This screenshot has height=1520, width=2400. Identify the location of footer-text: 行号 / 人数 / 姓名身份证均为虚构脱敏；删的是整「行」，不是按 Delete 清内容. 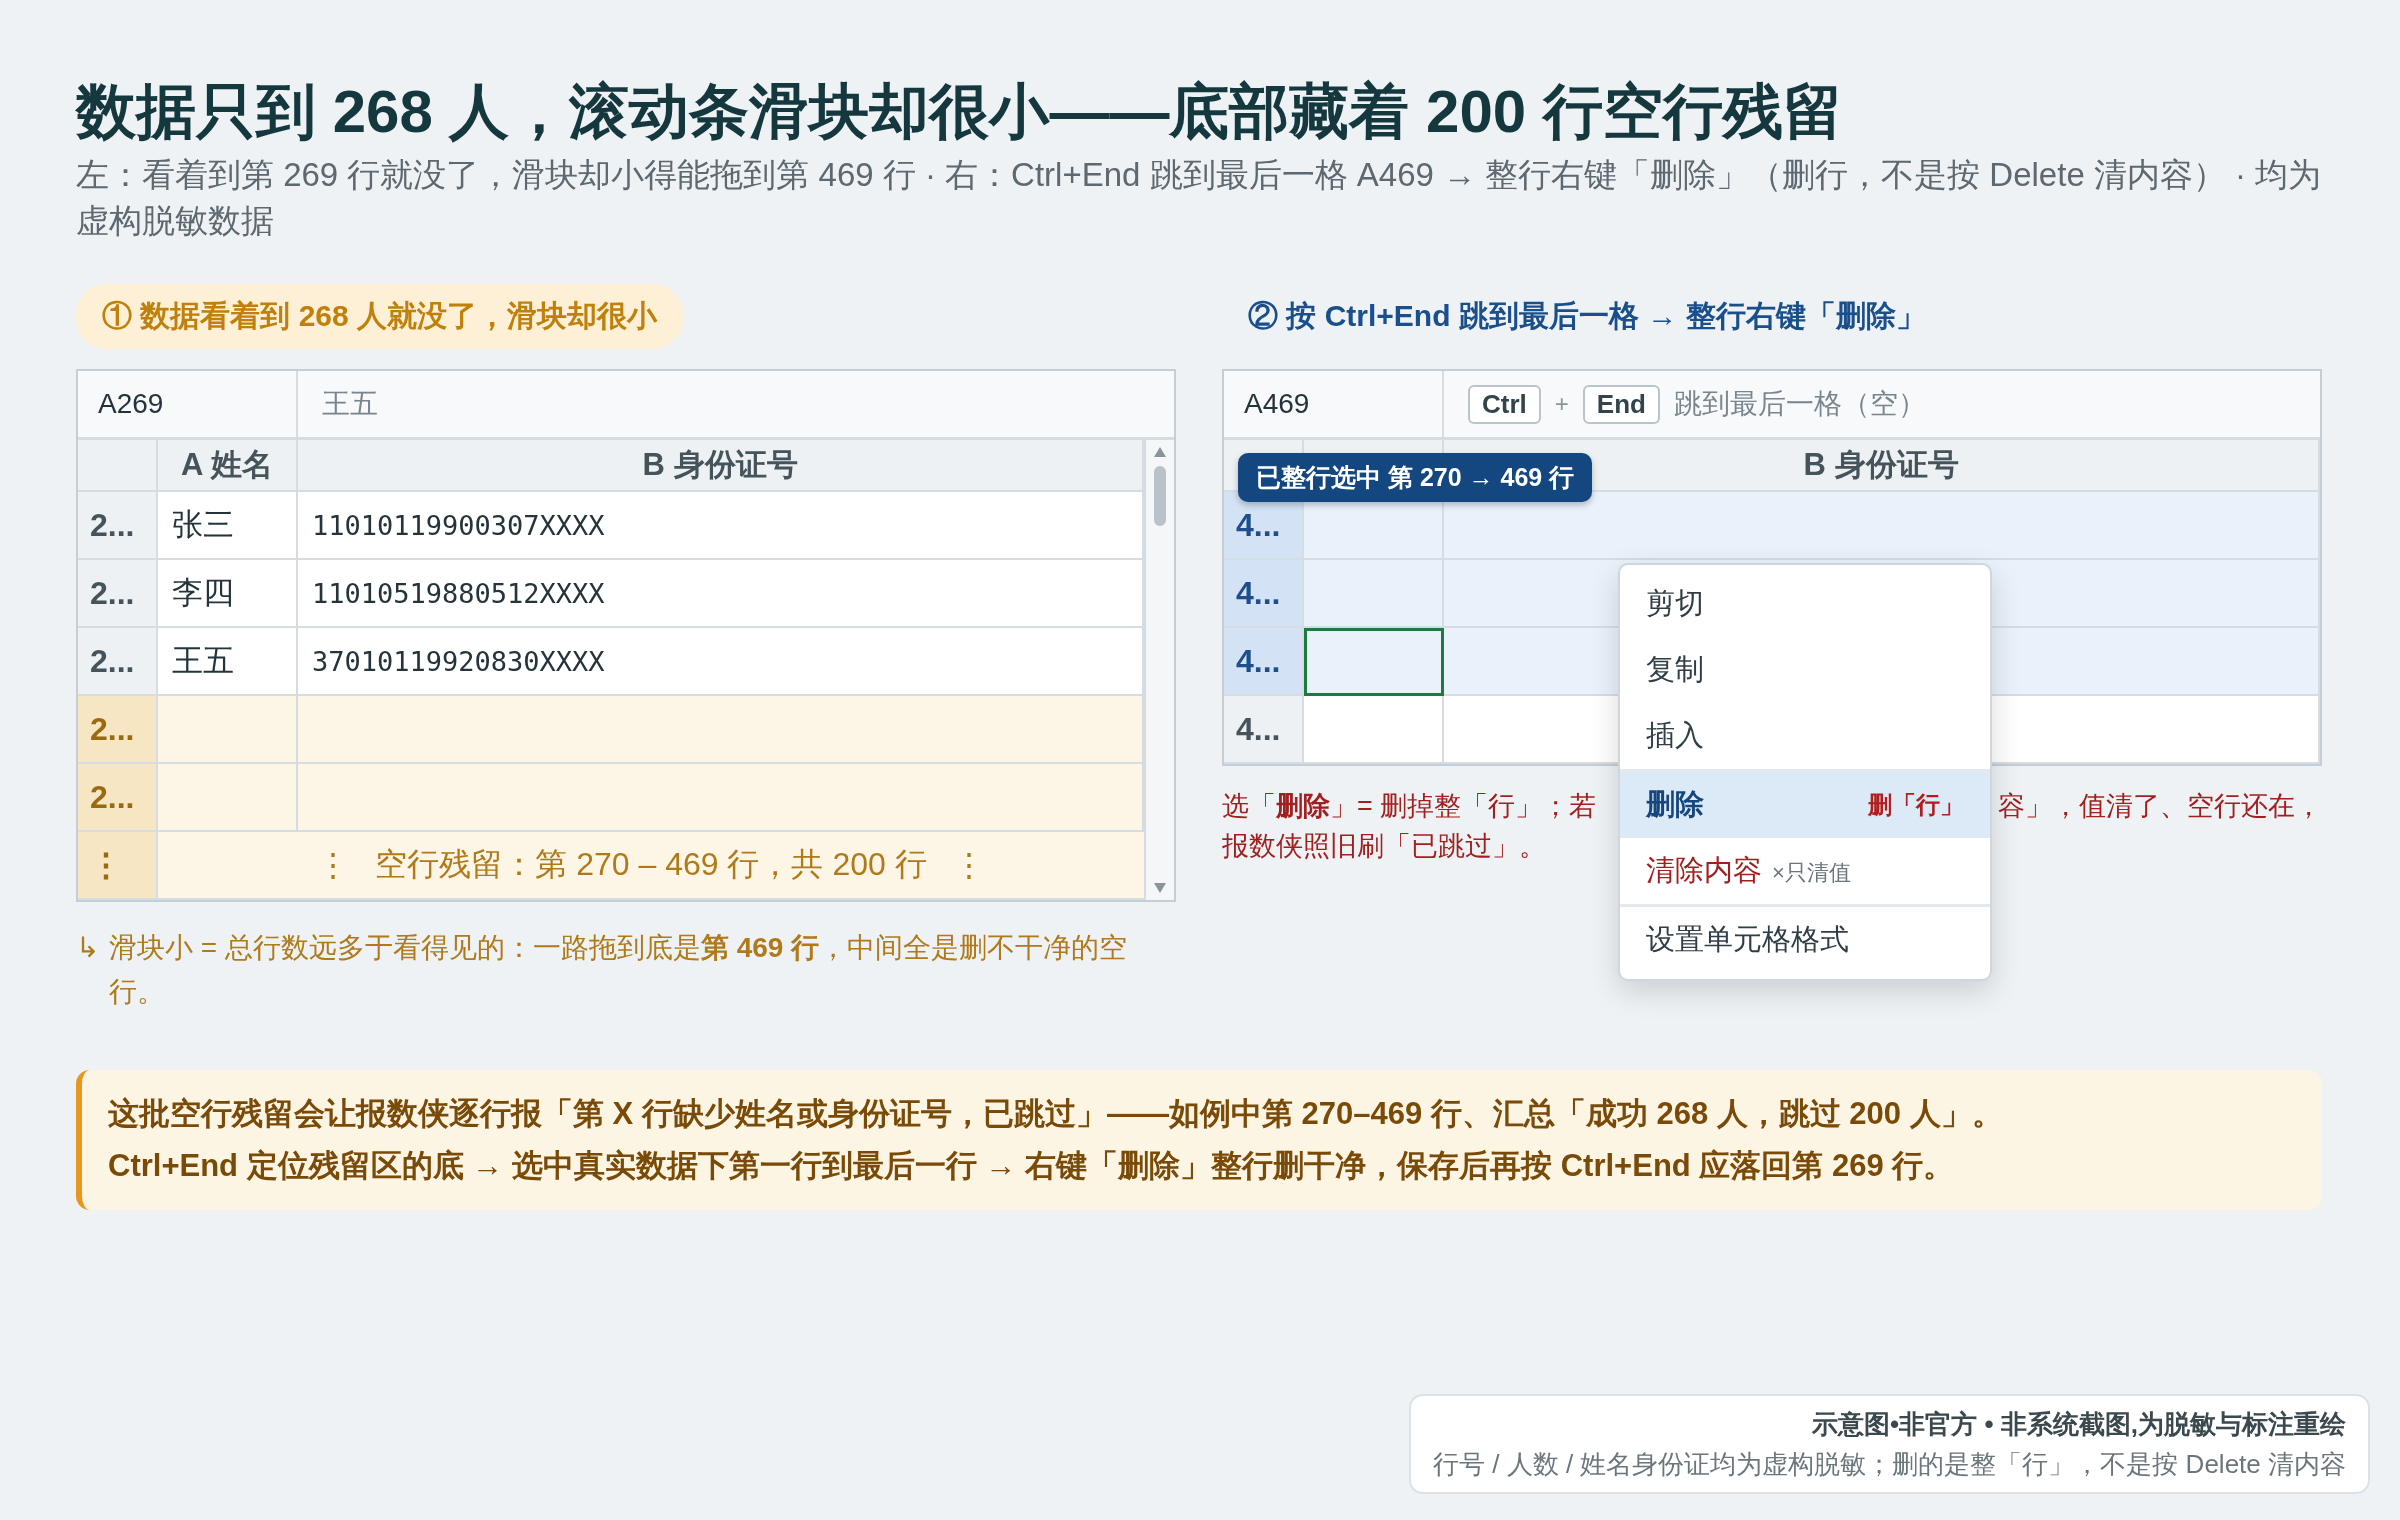
(1889, 1464).